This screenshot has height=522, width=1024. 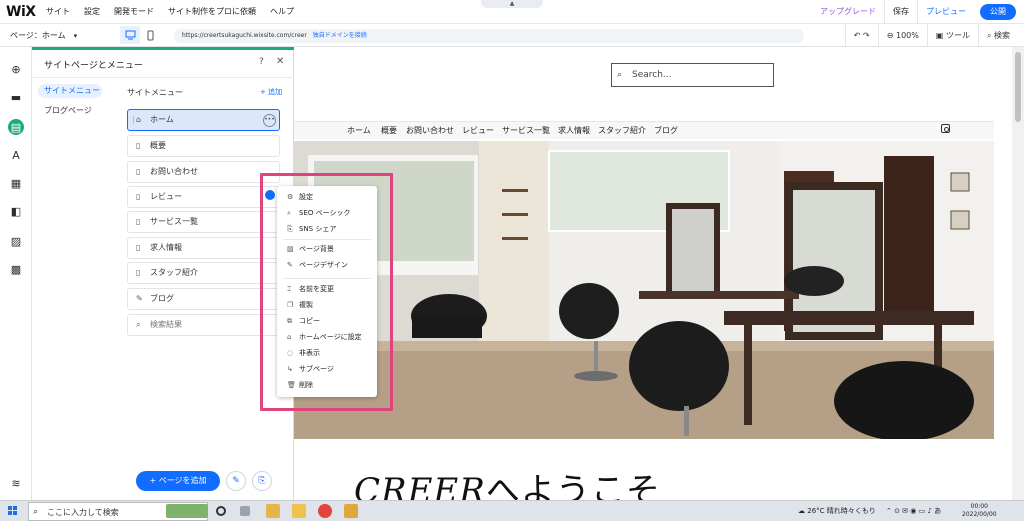 I want to click on photos-app-icon, so click(x=273, y=511).